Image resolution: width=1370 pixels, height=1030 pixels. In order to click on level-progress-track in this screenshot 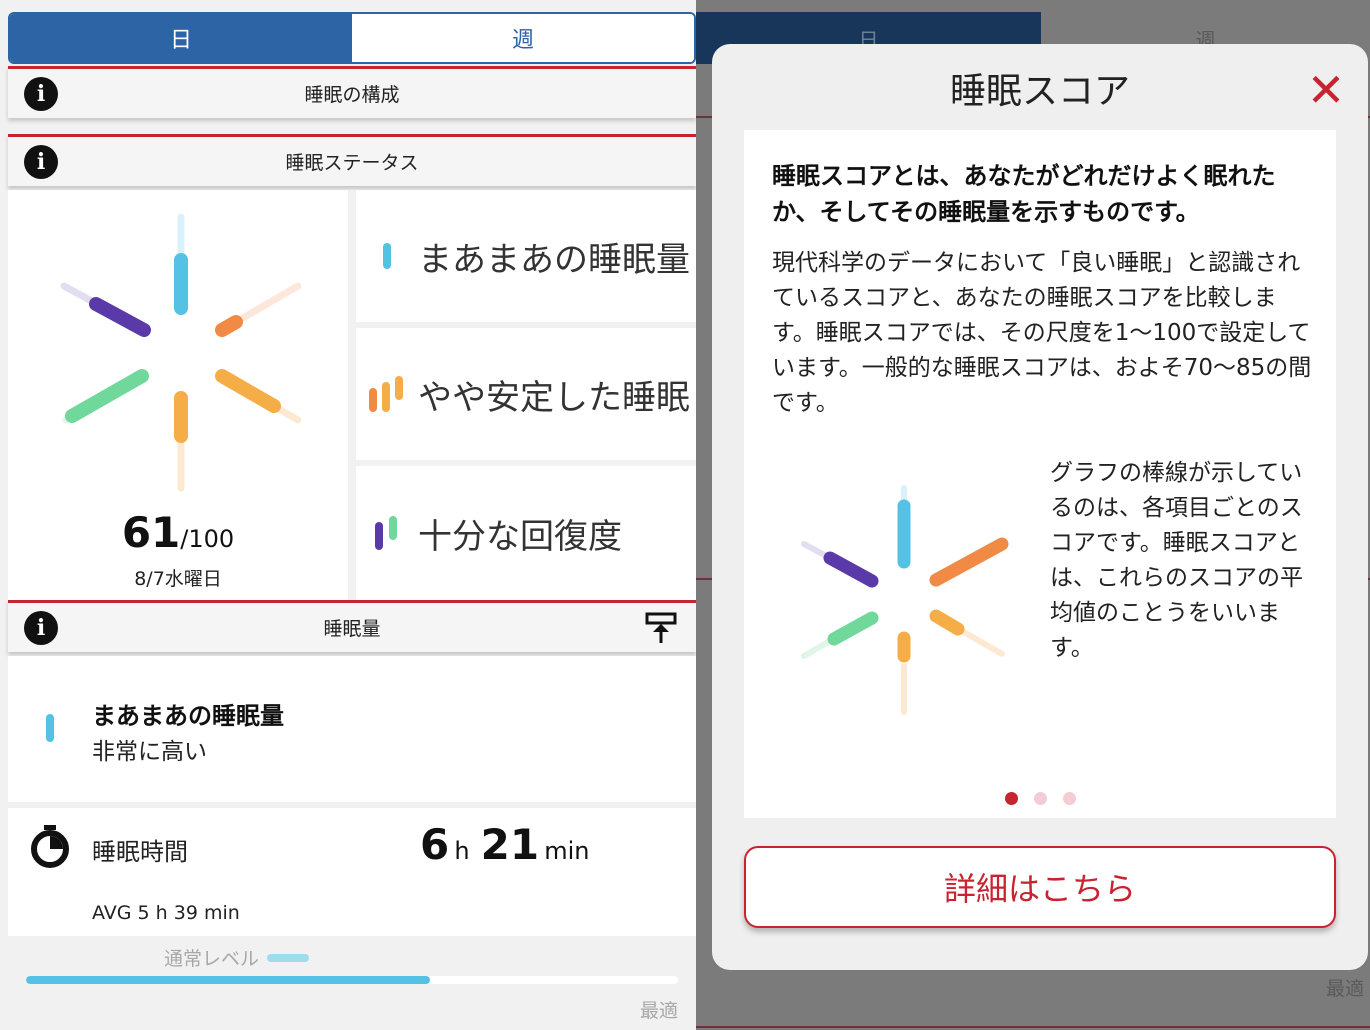, I will do `click(352, 980)`.